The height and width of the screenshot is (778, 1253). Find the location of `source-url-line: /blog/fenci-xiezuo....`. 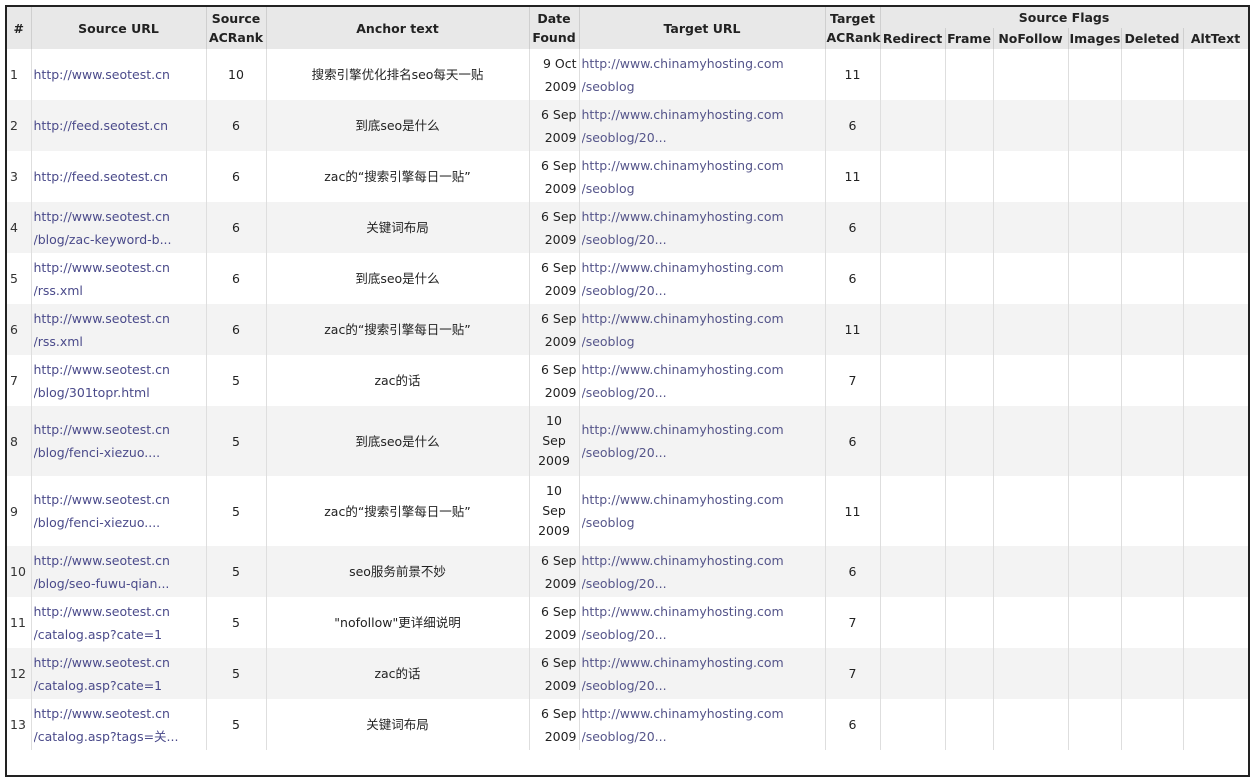

source-url-line: /blog/fenci-xiezuo.... is located at coordinates (97, 522).